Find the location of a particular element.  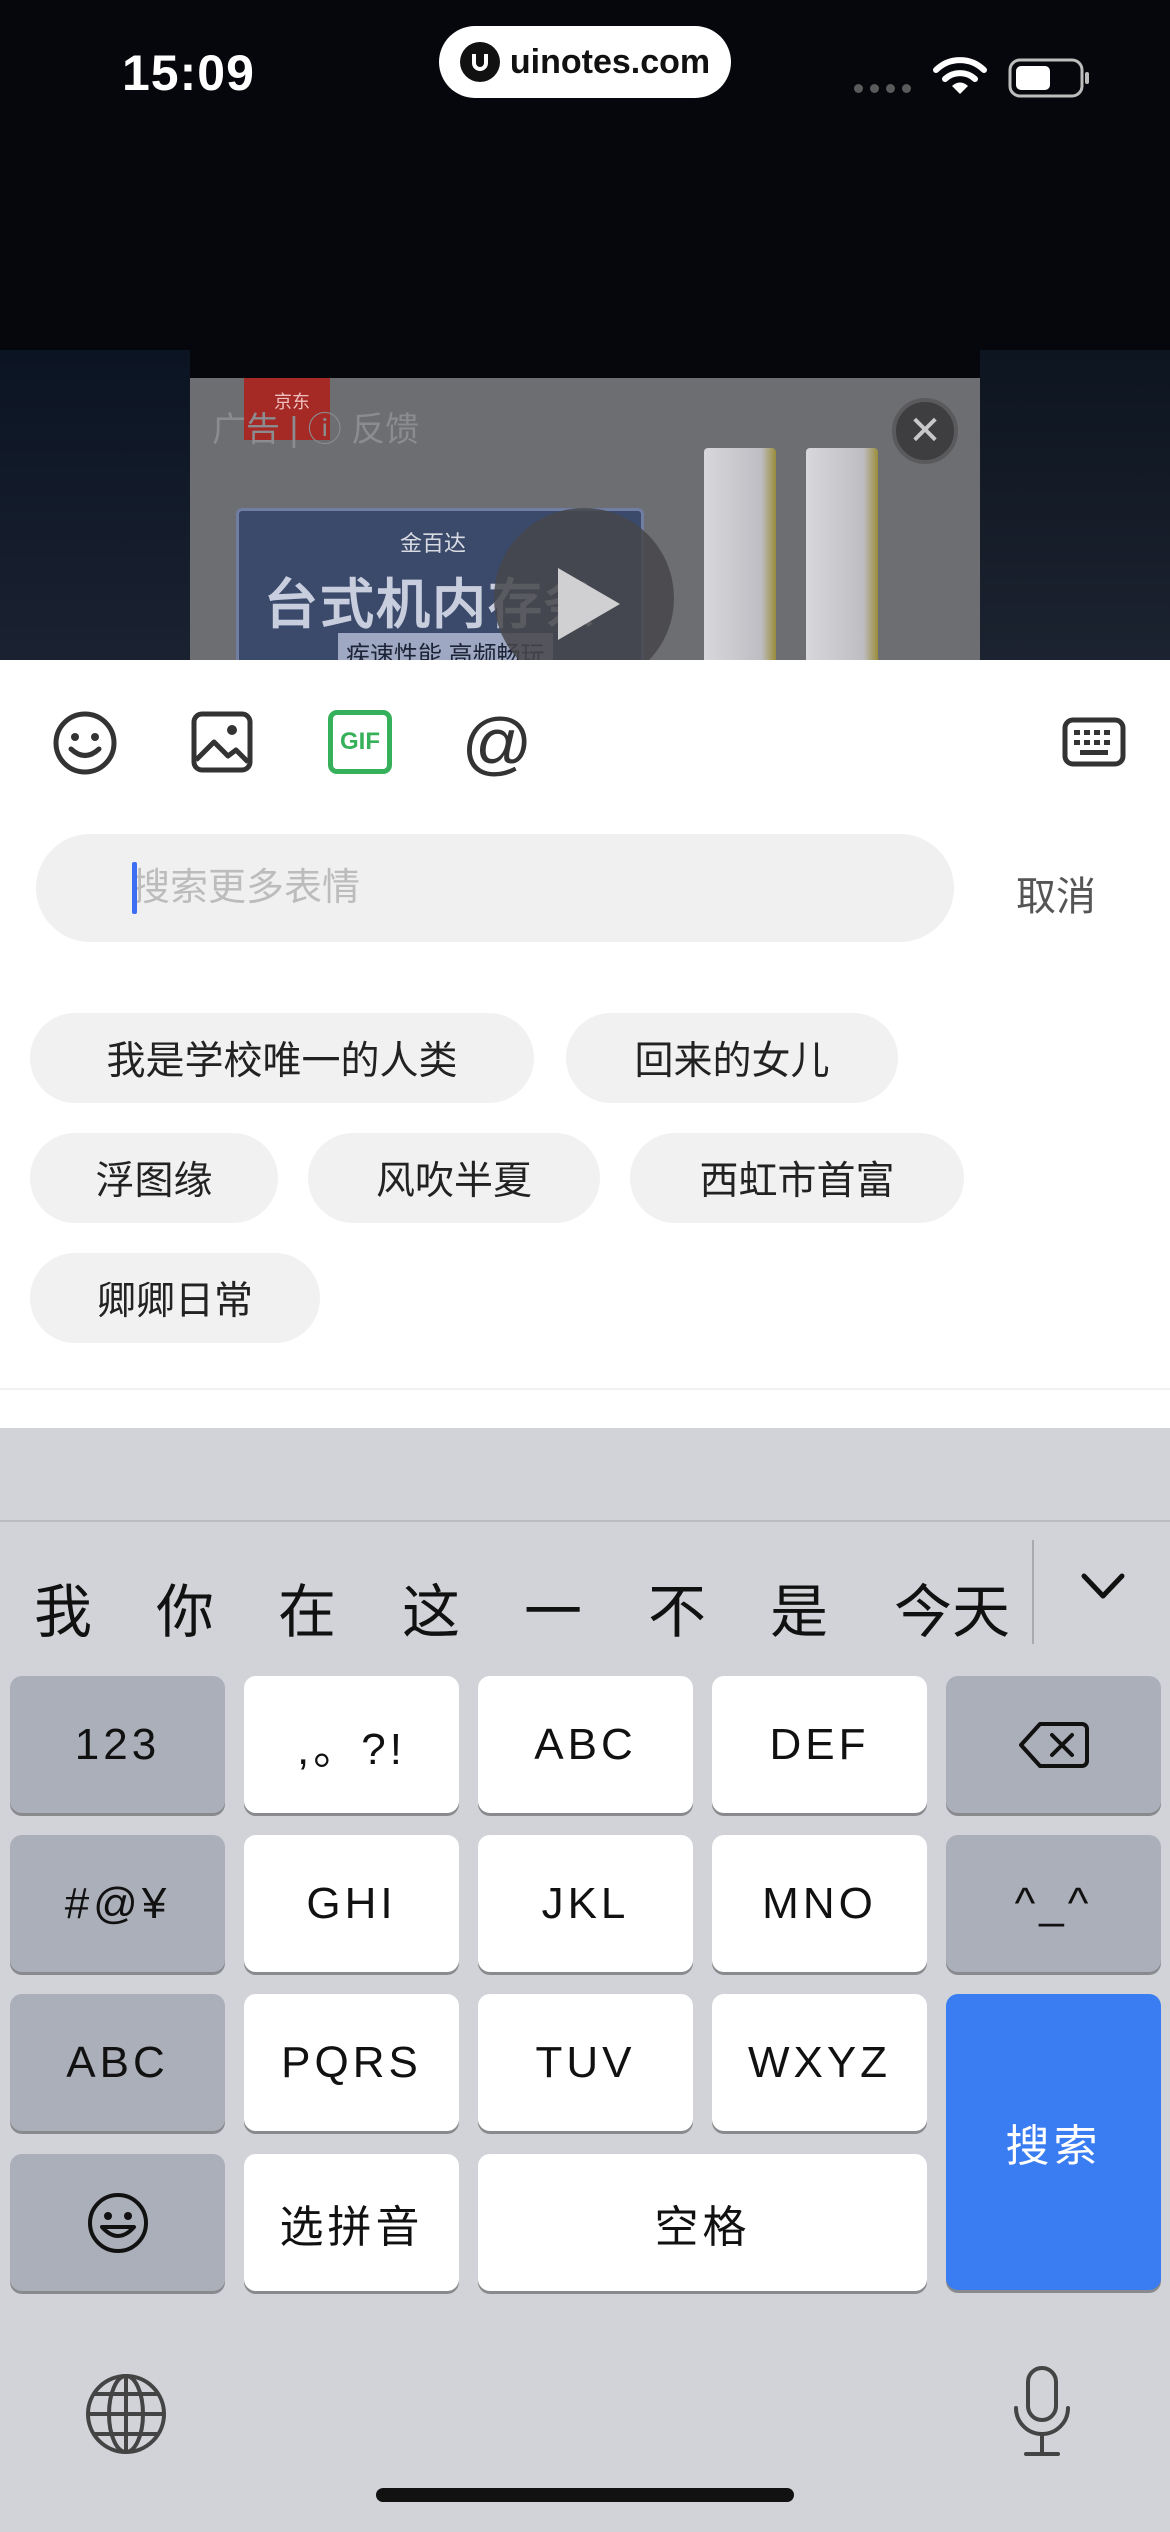

key-mno: MNO is located at coordinates (819, 1903).